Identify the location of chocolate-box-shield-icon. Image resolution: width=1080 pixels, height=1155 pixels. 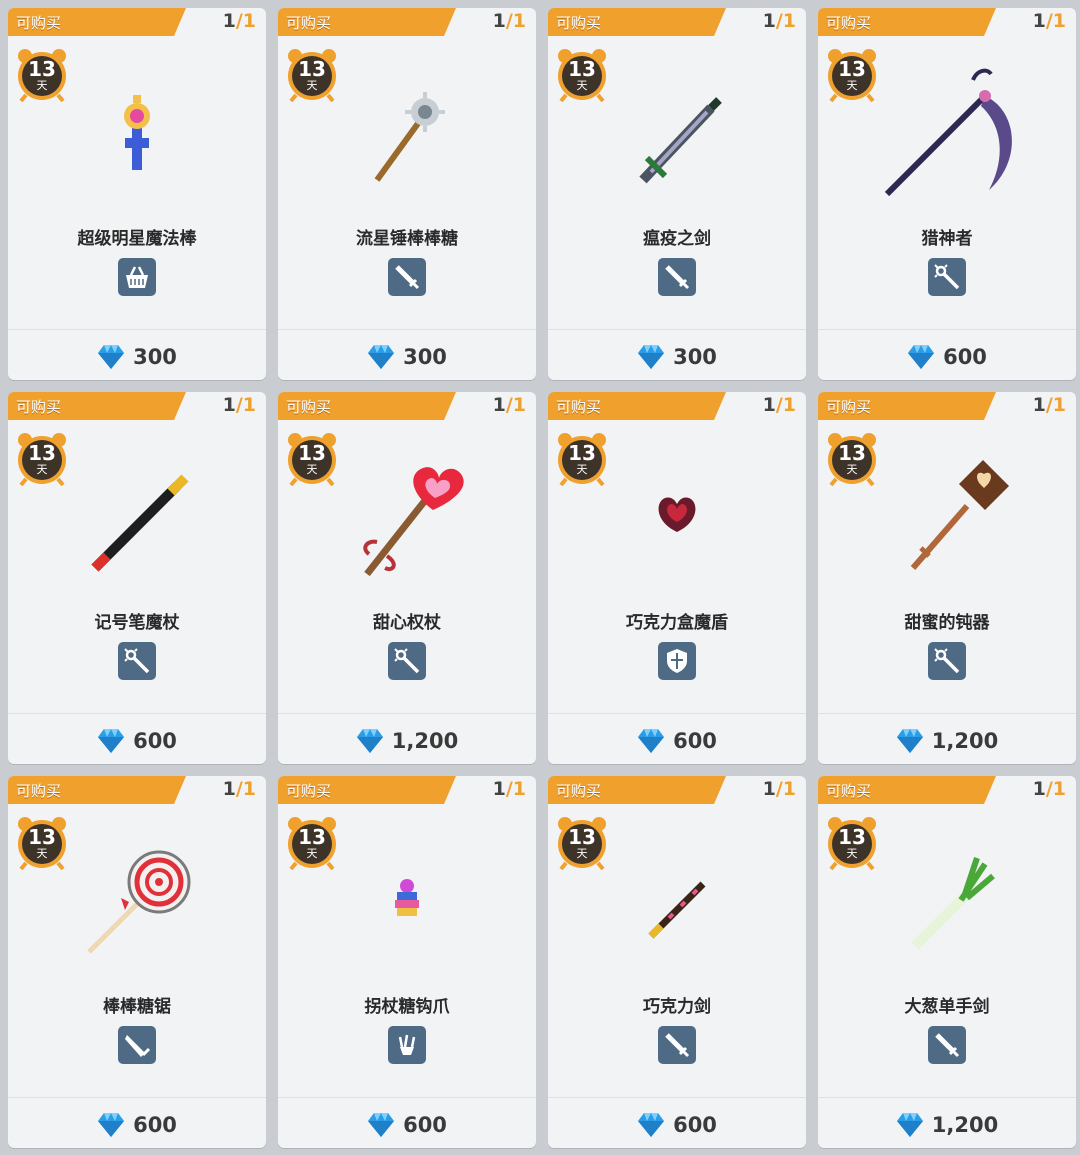
(677, 514).